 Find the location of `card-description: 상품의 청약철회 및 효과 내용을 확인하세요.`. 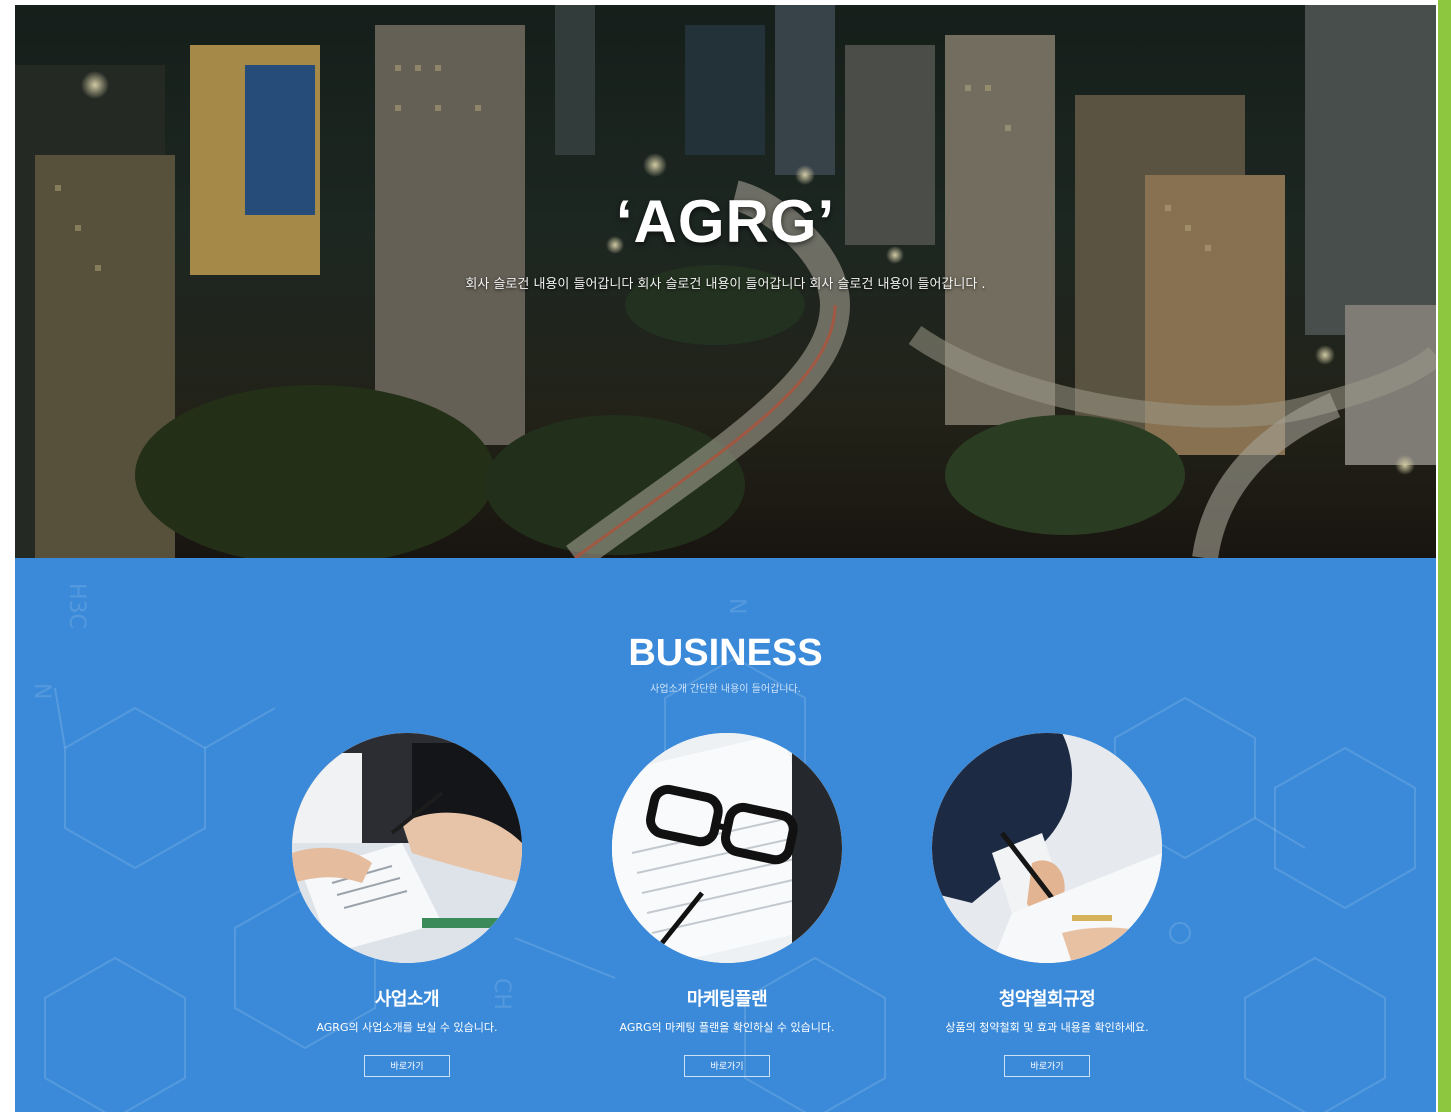

card-description: 상품의 청약철회 및 효과 내용을 확인하세요. is located at coordinates (1047, 1027).